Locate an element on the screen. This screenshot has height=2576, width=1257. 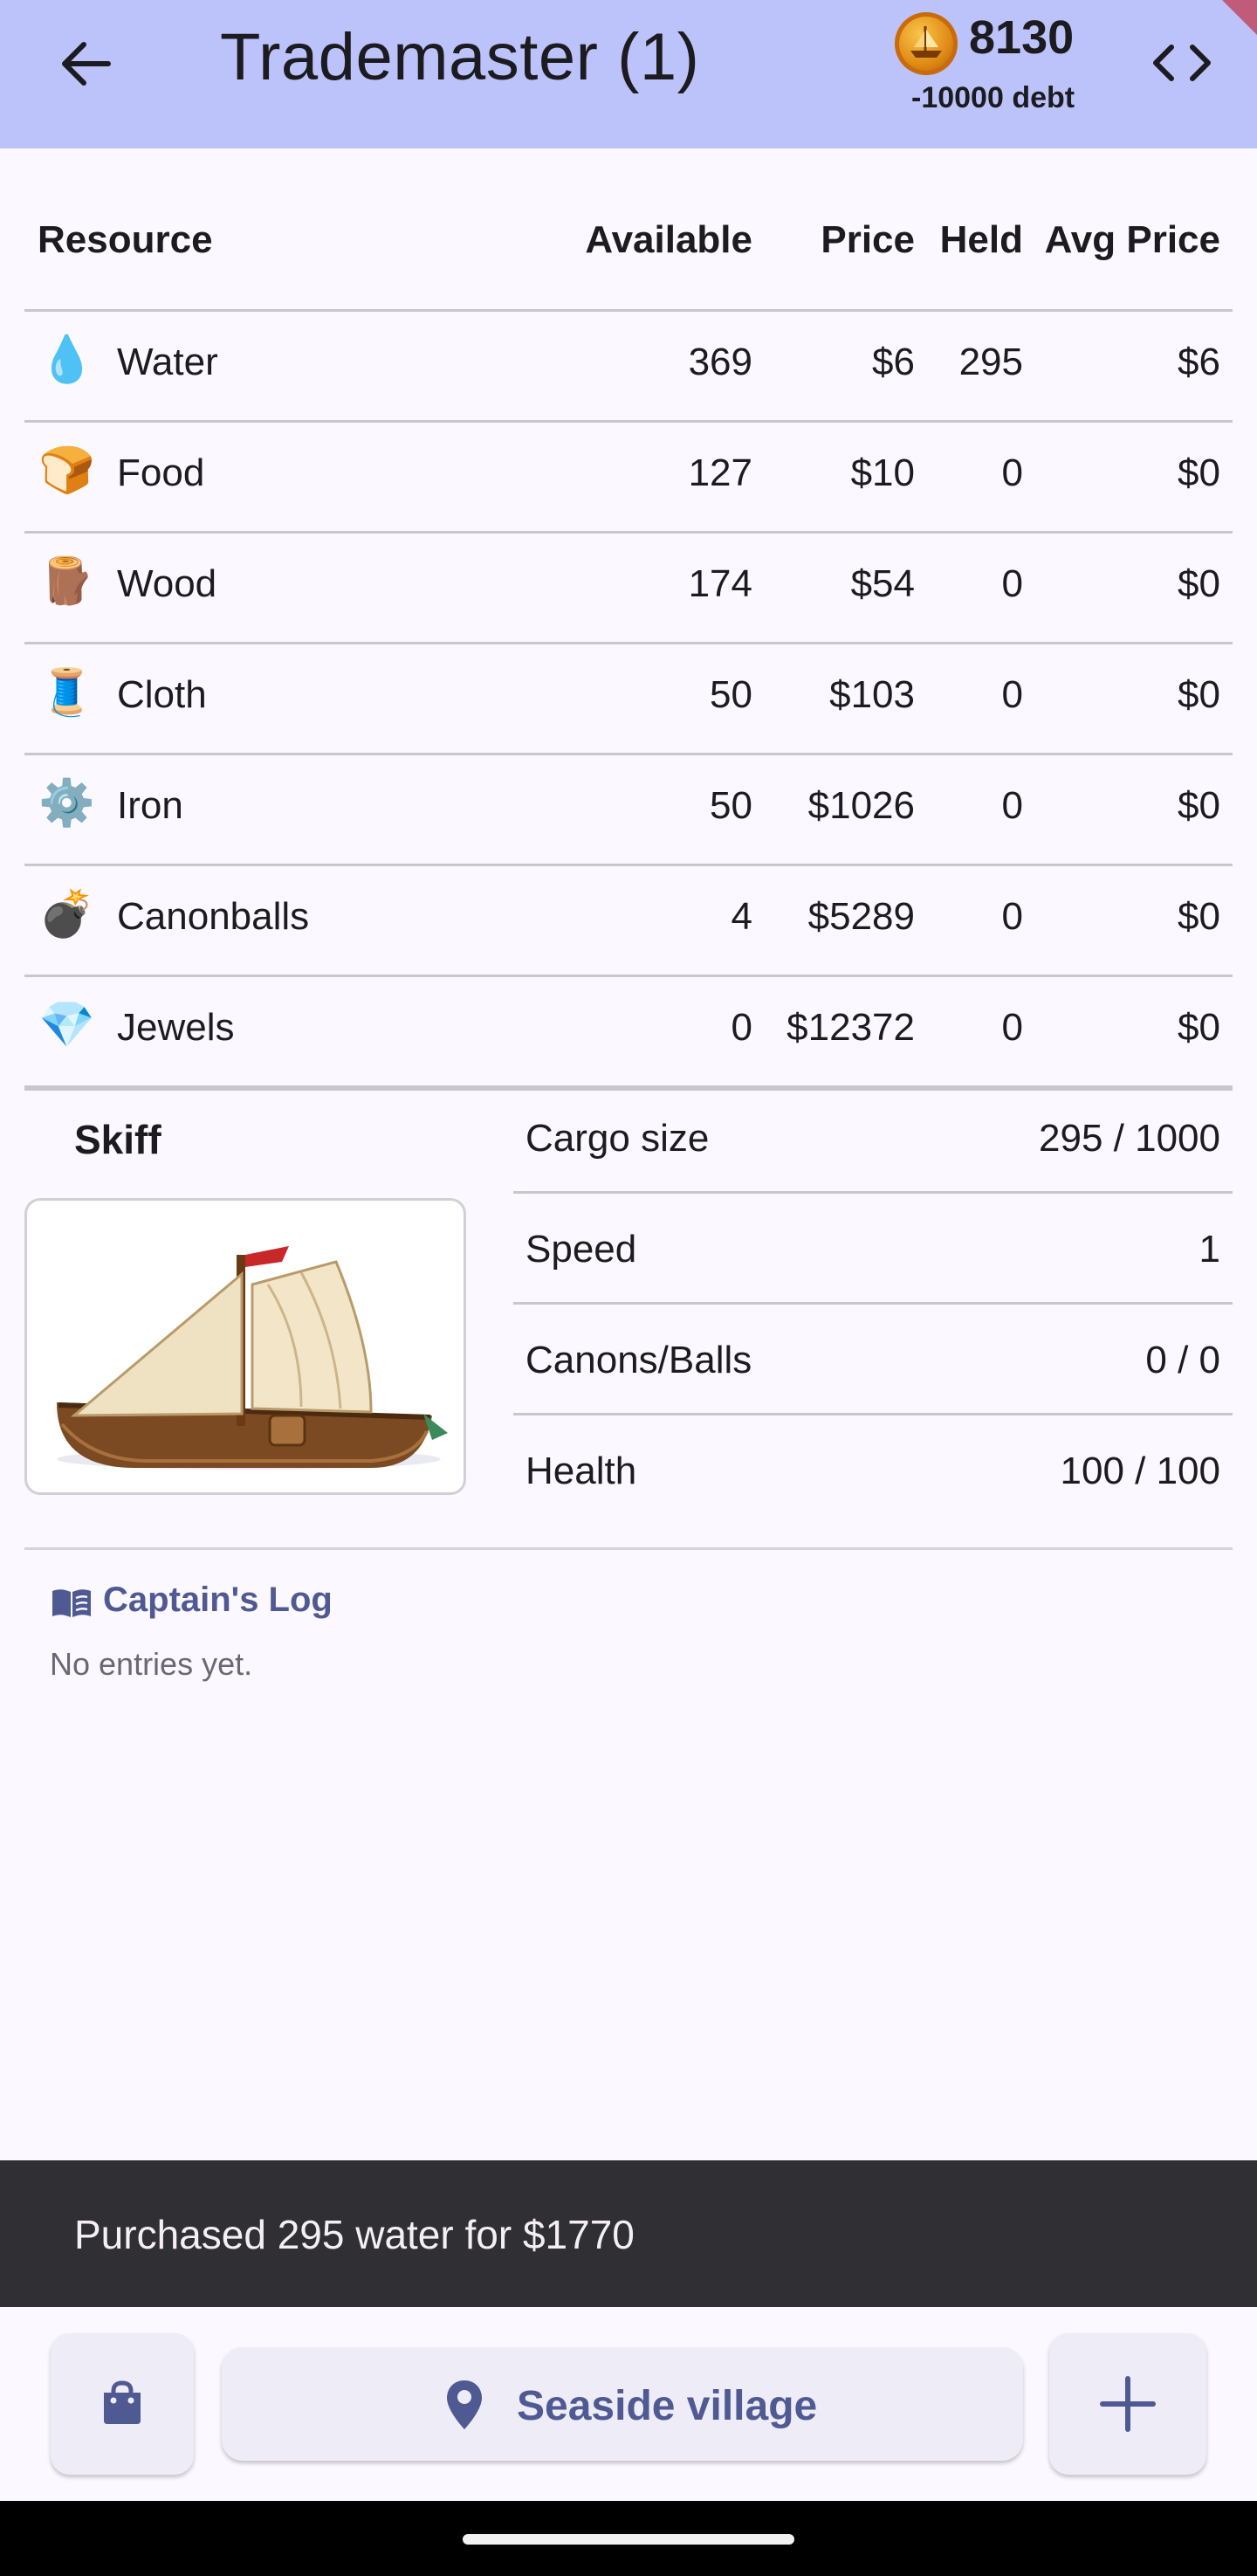
price-value: $103 is located at coordinates (872, 694).